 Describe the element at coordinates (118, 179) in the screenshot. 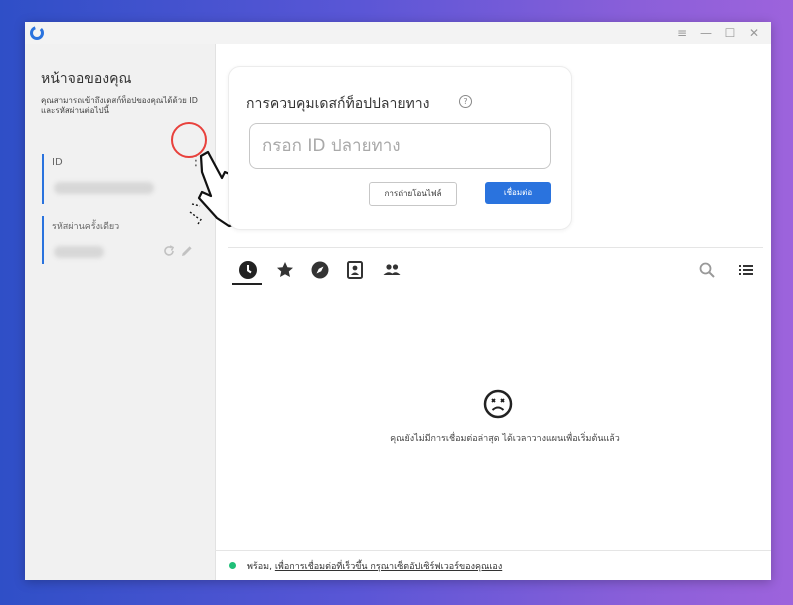

I see `id-section: ID` at that location.